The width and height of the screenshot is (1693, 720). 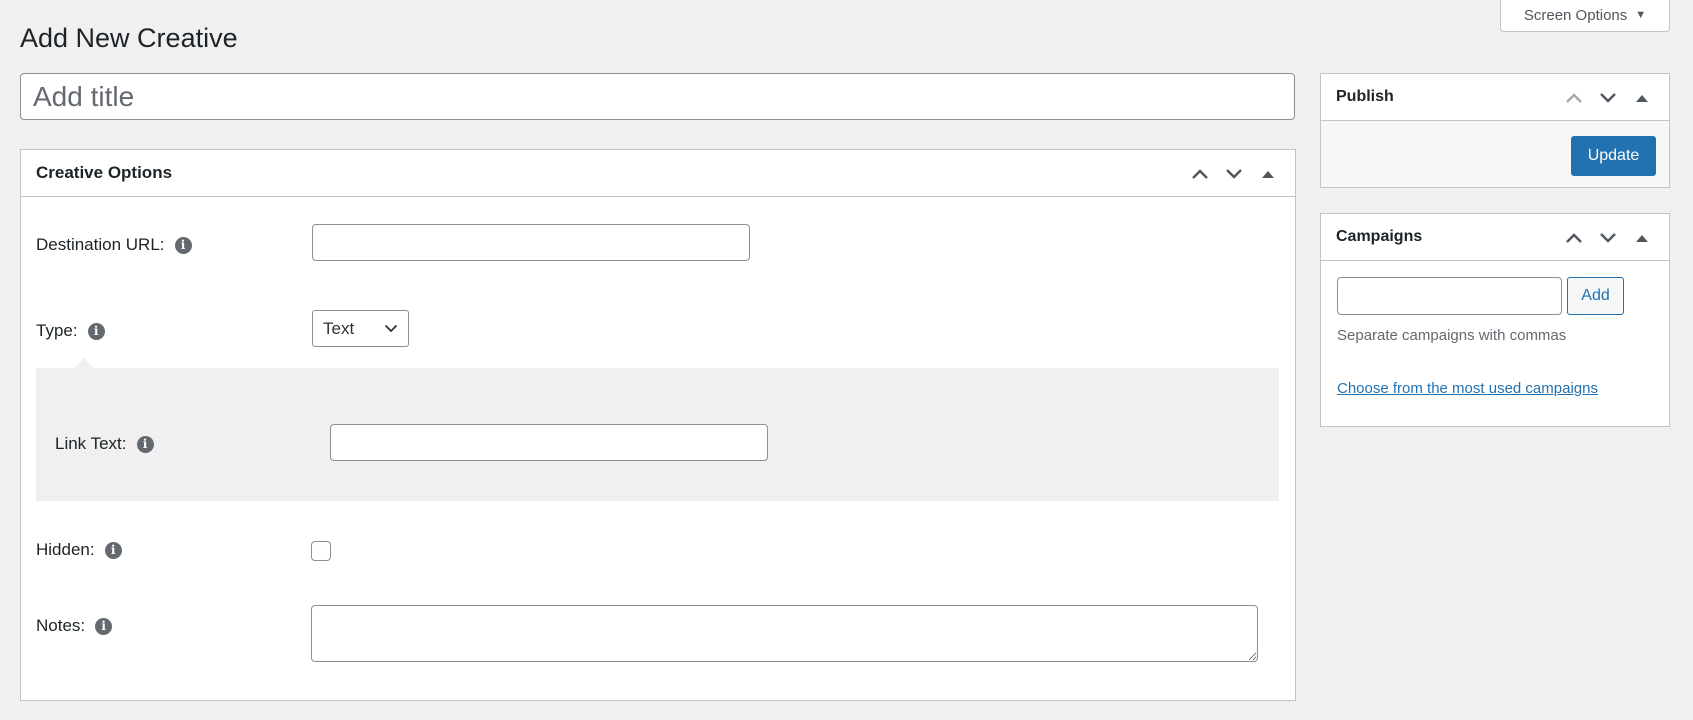 I want to click on destination-url-label-text: Destination URL:, so click(x=100, y=244).